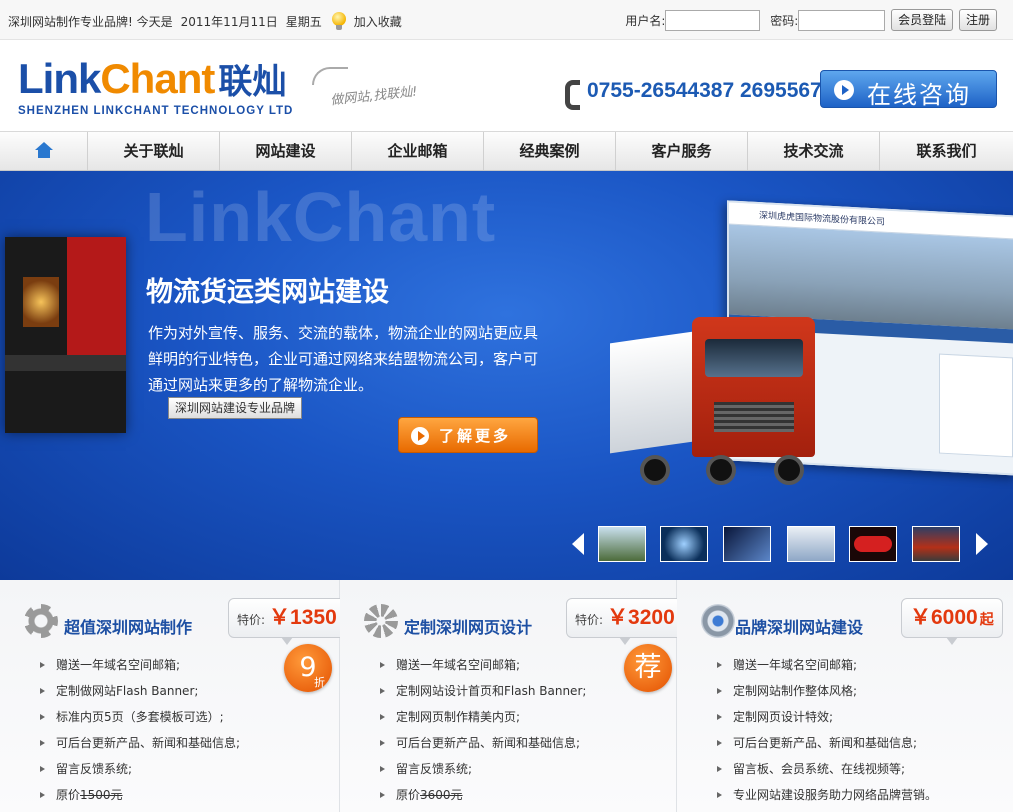  I want to click on recommend-badge: 荐, so click(648, 668).